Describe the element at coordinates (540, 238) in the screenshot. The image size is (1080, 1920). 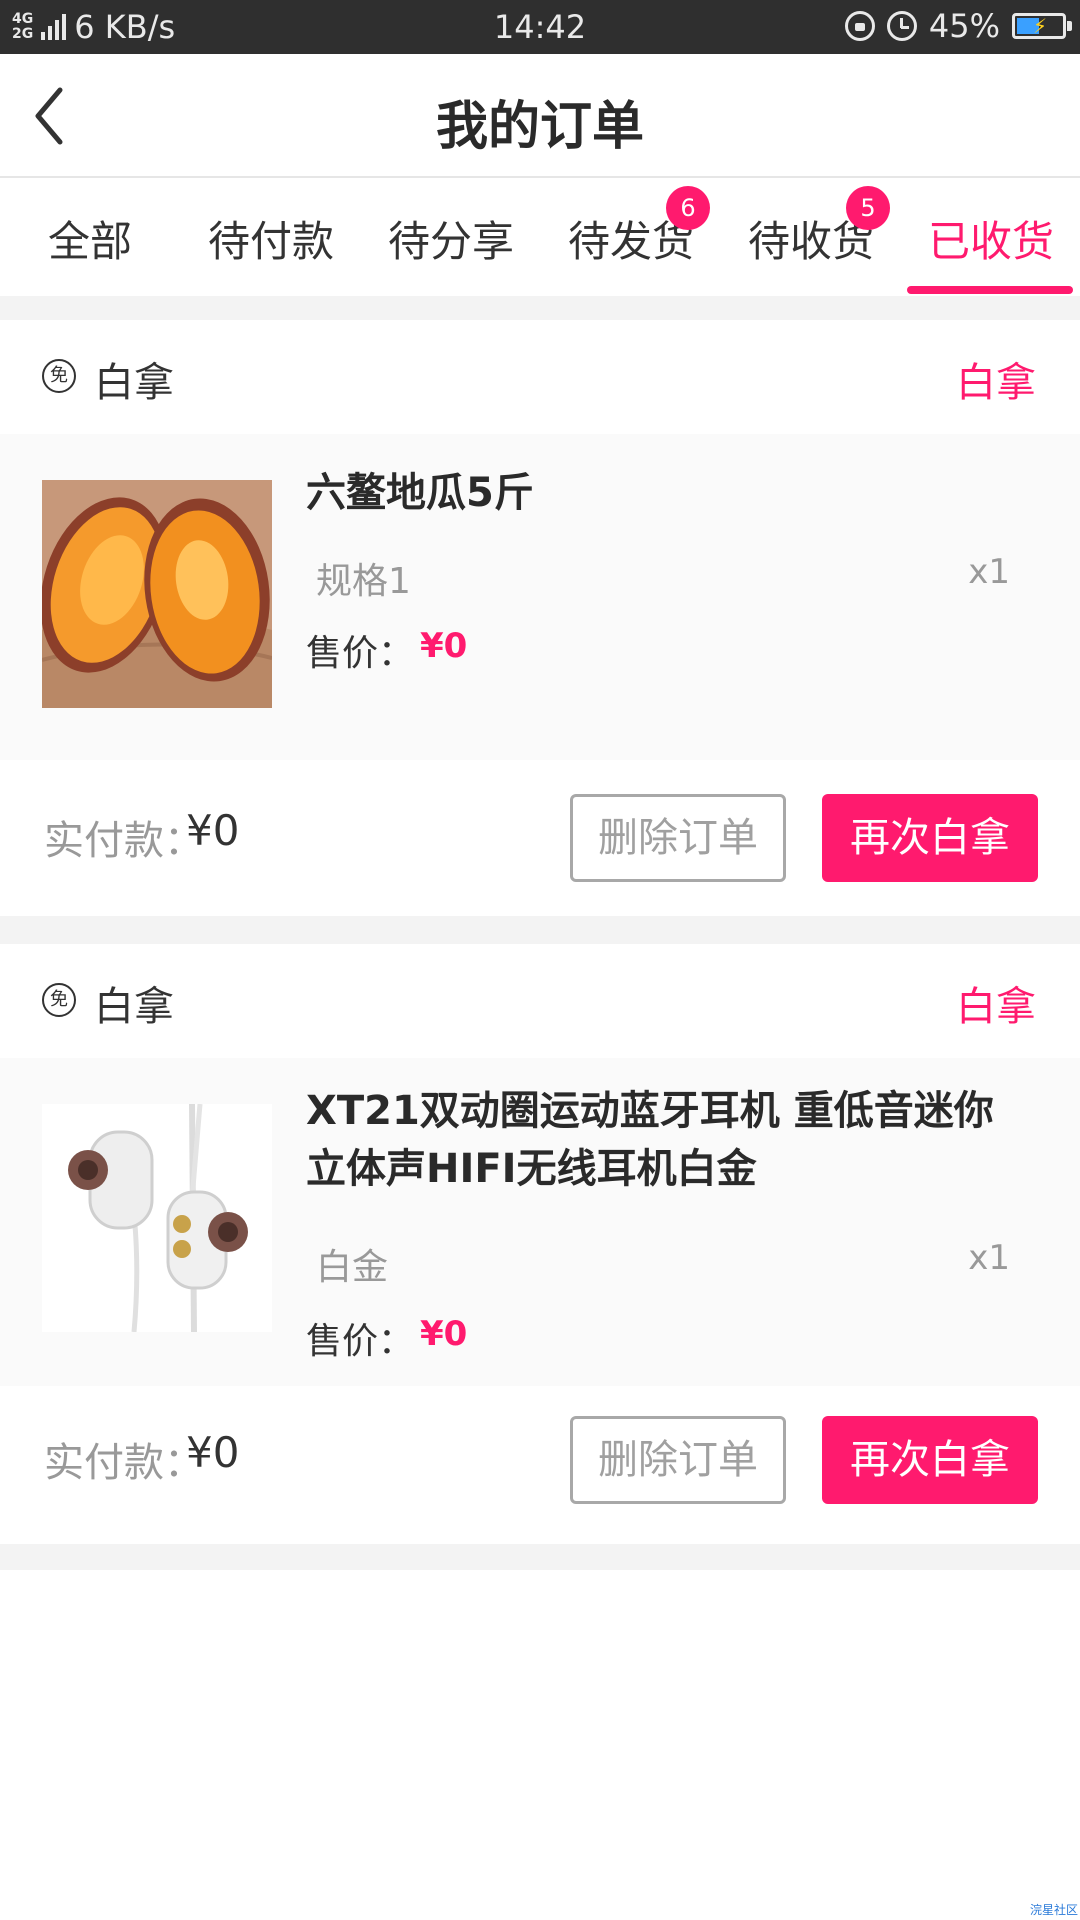
I see `order-tabs: 全部 待付款 待分享 待发货 6 待收货 5 已收货` at that location.